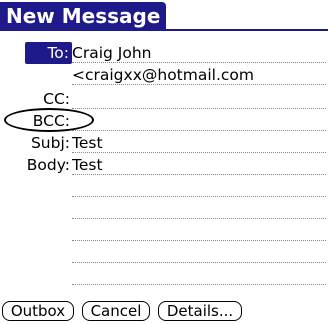  Describe the element at coordinates (164, 99) in the screenshot. I see `cc-row: CC:` at that location.